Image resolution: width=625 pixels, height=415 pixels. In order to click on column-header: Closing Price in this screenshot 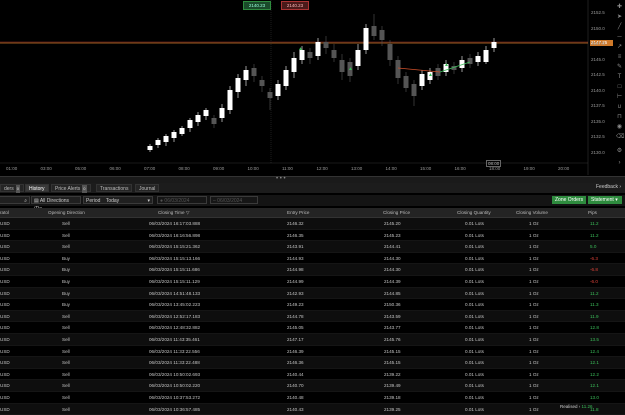, I will do `click(396, 212)`.